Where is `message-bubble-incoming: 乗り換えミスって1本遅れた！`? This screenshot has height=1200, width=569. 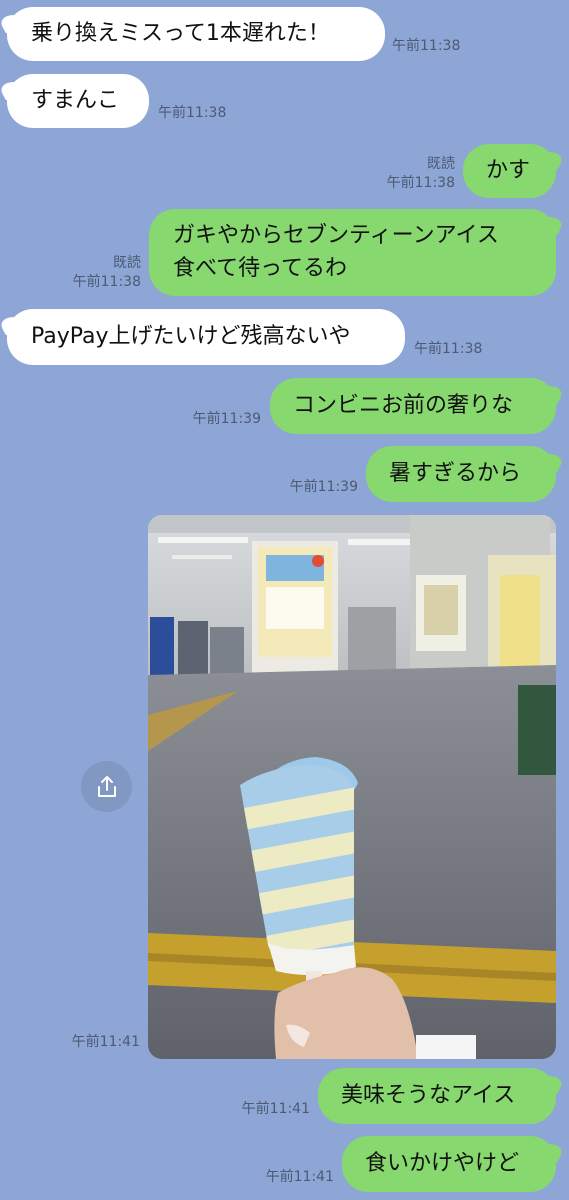
message-bubble-incoming: 乗り換えミスって1本遅れた！ is located at coordinates (196, 34).